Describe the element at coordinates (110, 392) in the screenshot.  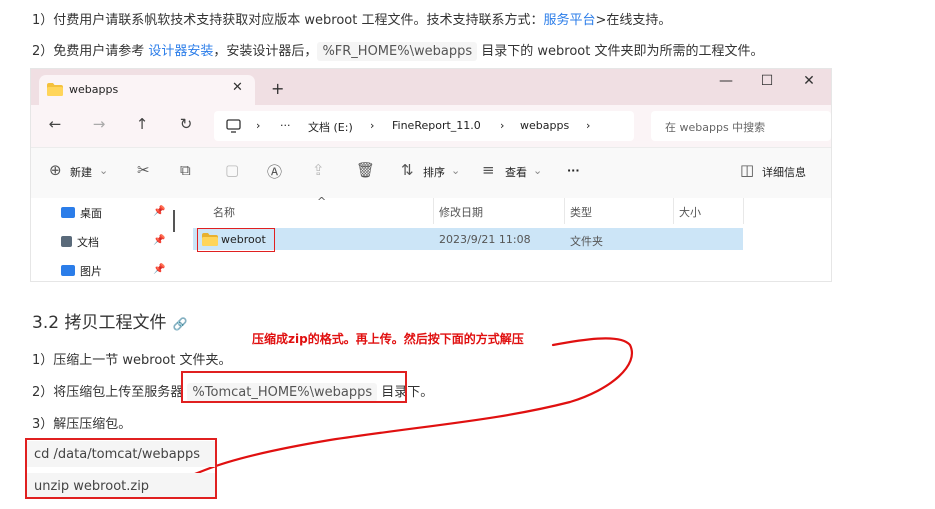
I see `step-2-pre: 2）将压缩包上传至服务器` at that location.